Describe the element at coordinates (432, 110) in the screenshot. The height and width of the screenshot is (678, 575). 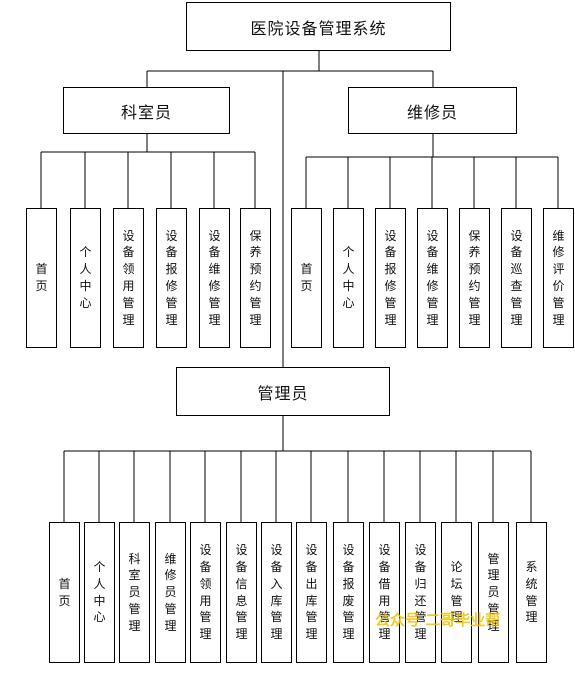
I see `group-node-weixiuyuan: 维修员` at that location.